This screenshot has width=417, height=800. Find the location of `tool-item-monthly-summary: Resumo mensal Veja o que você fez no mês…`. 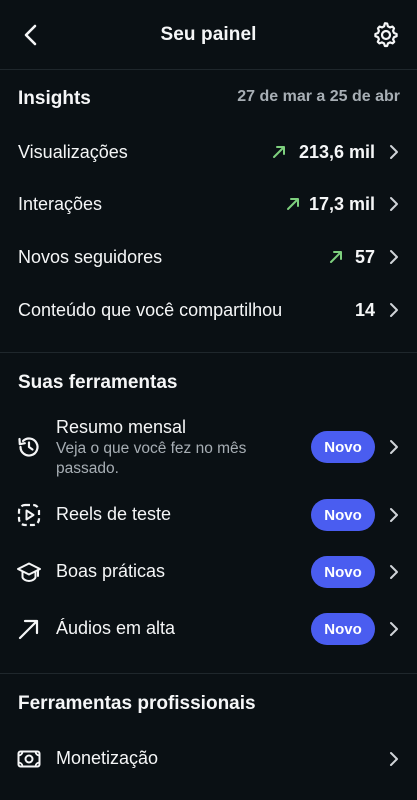

tool-item-monthly-summary: Resumo mensal Veja o que você fez no mês… is located at coordinates (208, 448).